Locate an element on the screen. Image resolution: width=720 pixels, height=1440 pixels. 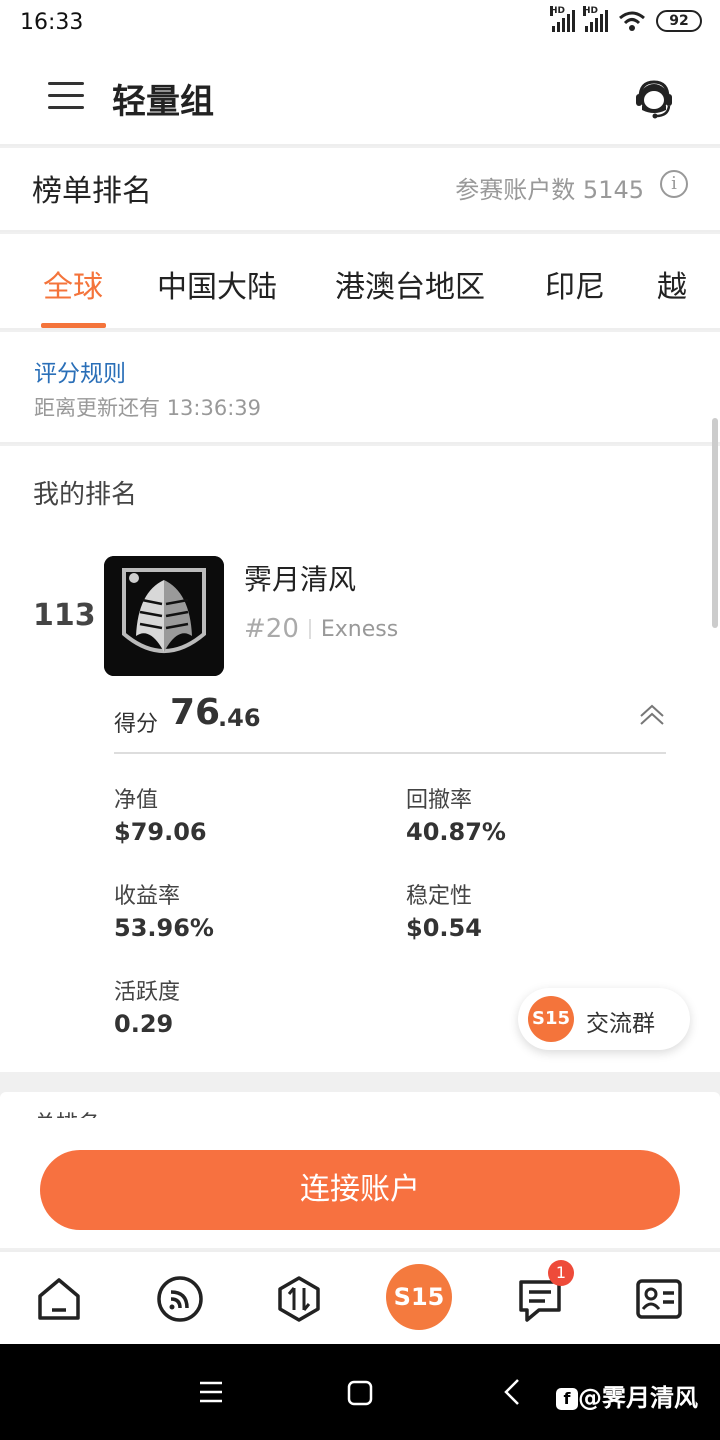
rank-number: 113 is located at coordinates (64, 615).